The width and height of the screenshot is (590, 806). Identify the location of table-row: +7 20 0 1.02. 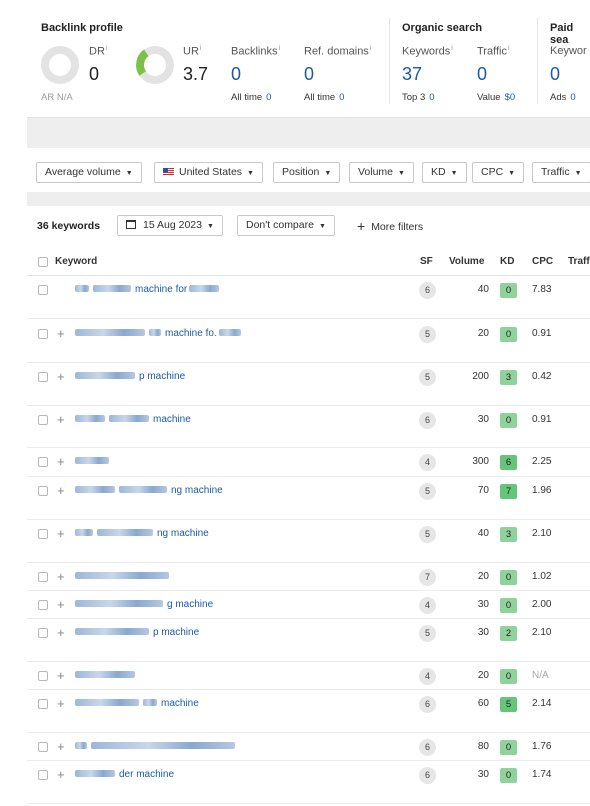
(308, 577).